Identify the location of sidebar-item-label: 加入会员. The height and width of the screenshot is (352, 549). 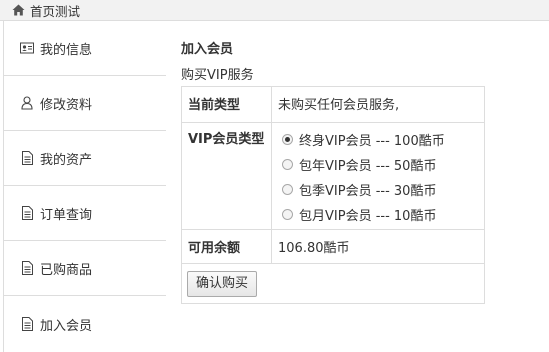
(66, 326).